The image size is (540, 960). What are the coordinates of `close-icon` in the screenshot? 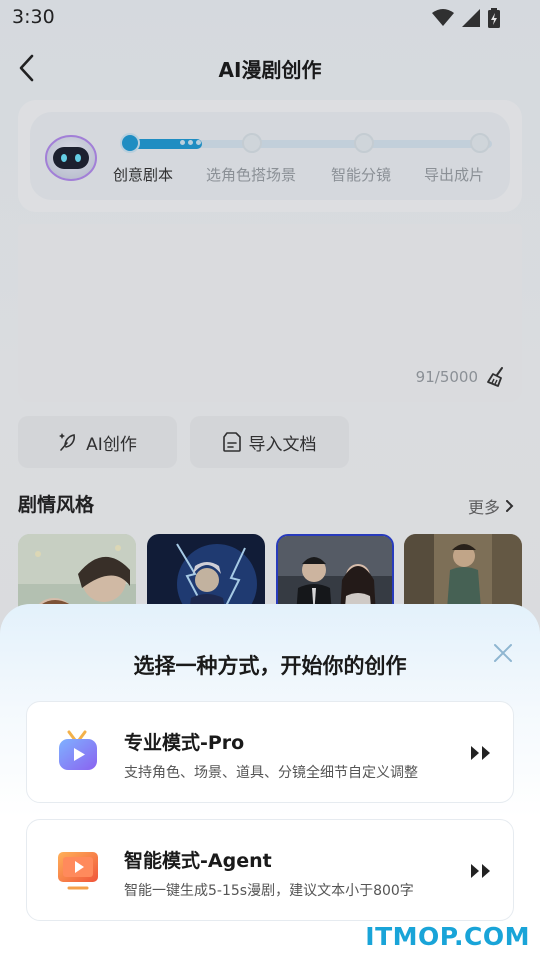 It's located at (503, 653).